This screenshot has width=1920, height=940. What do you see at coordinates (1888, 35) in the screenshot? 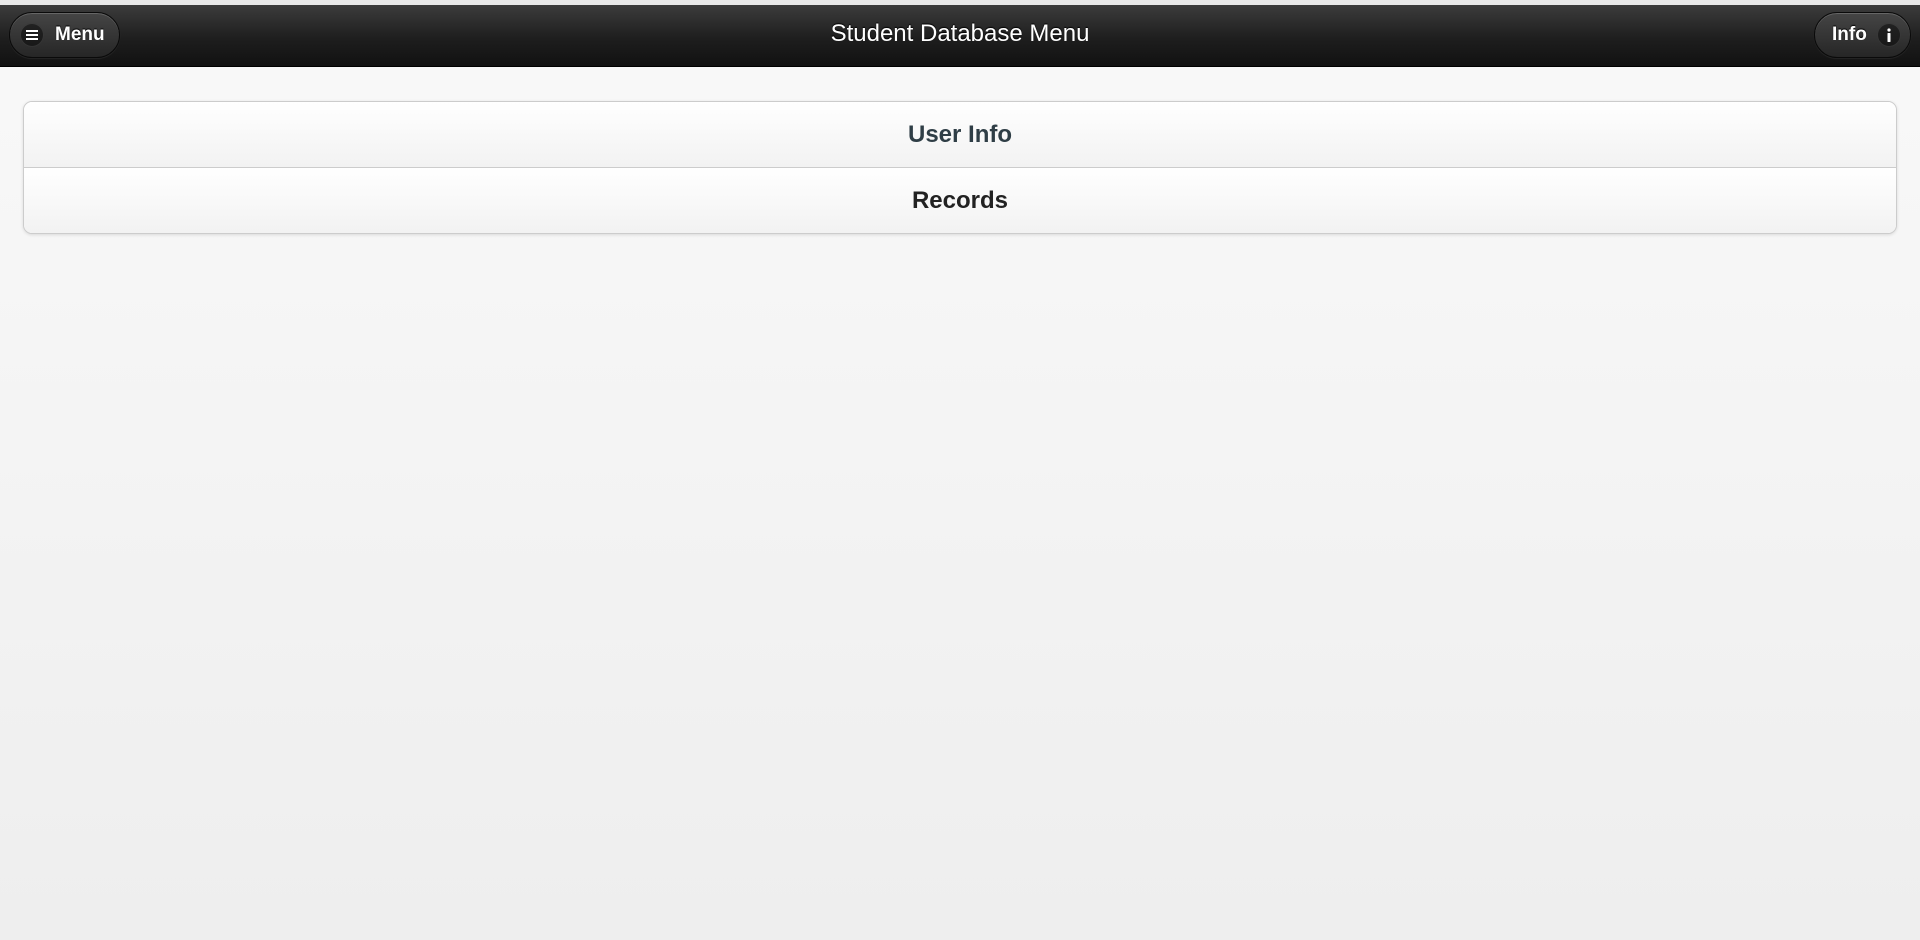
I see `info-icon` at bounding box center [1888, 35].